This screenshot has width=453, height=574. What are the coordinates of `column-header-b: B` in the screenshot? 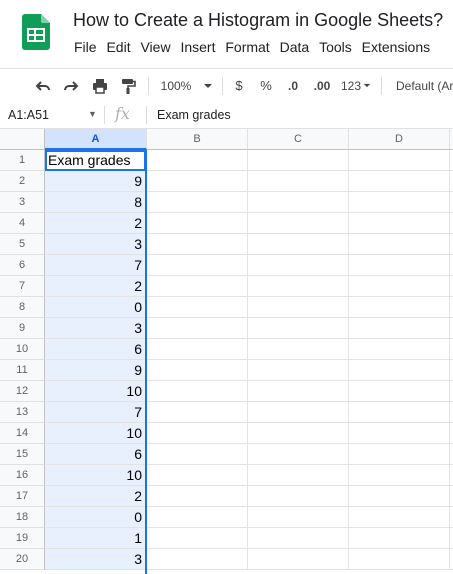 It's located at (197, 139).